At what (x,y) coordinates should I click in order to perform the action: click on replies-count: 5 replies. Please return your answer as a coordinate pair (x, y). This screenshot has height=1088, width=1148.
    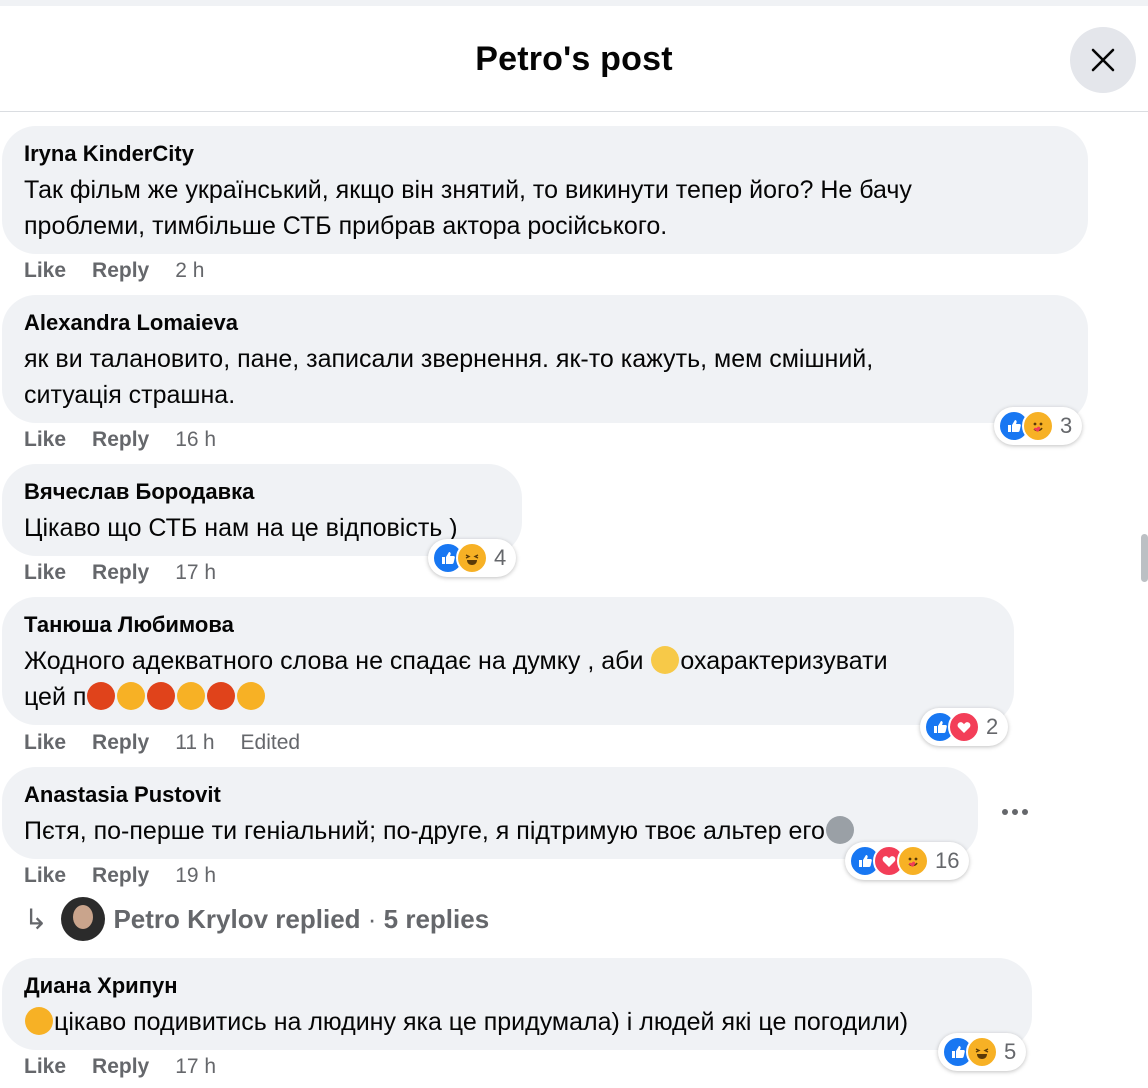
    Looking at the image, I should click on (436, 918).